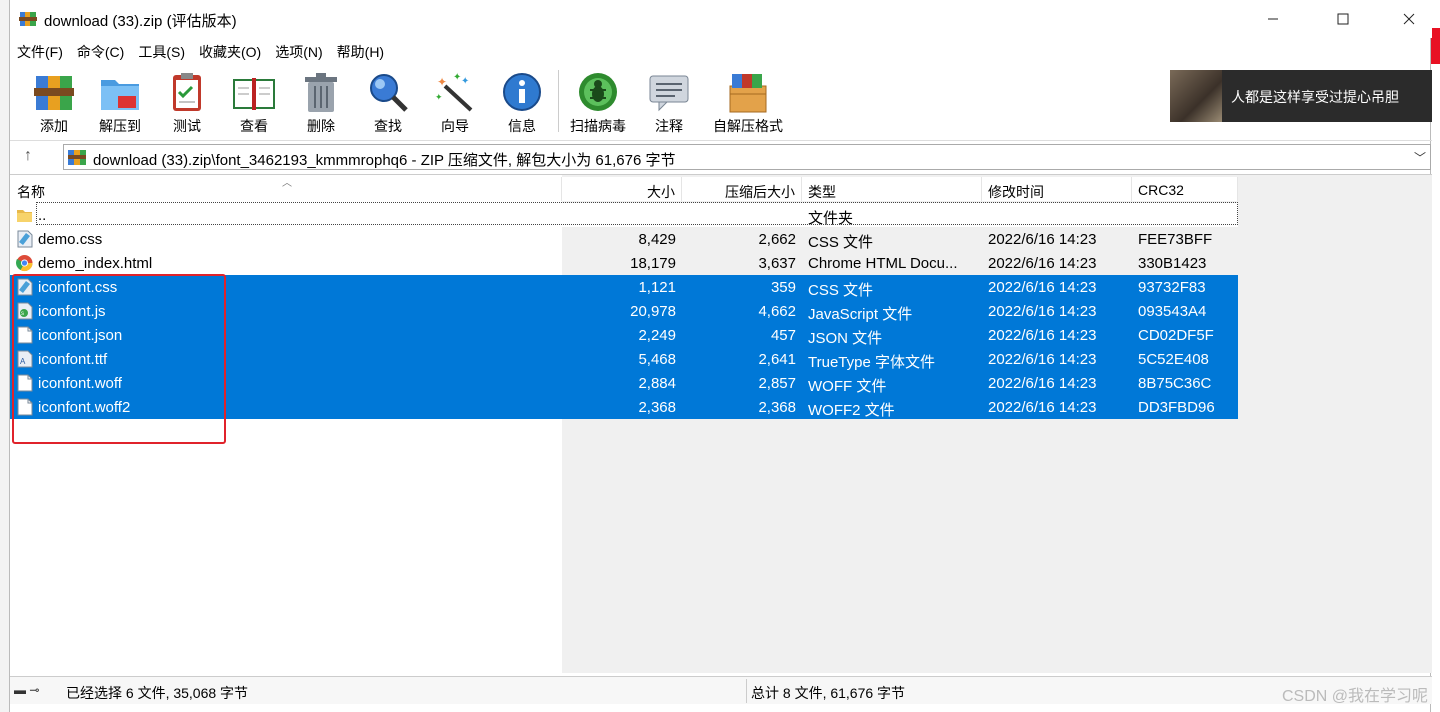 The height and width of the screenshot is (712, 1440). What do you see at coordinates (28, 19) in the screenshot?
I see `winrar-app-icon` at bounding box center [28, 19].